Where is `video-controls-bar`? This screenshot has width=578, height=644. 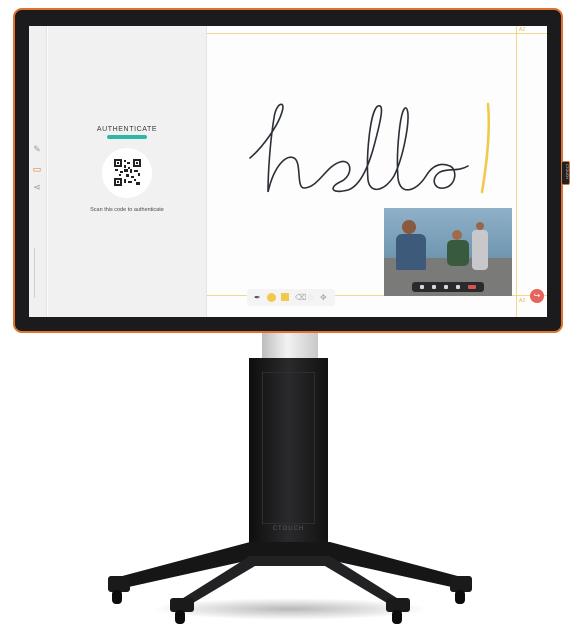 video-controls-bar is located at coordinates (448, 287).